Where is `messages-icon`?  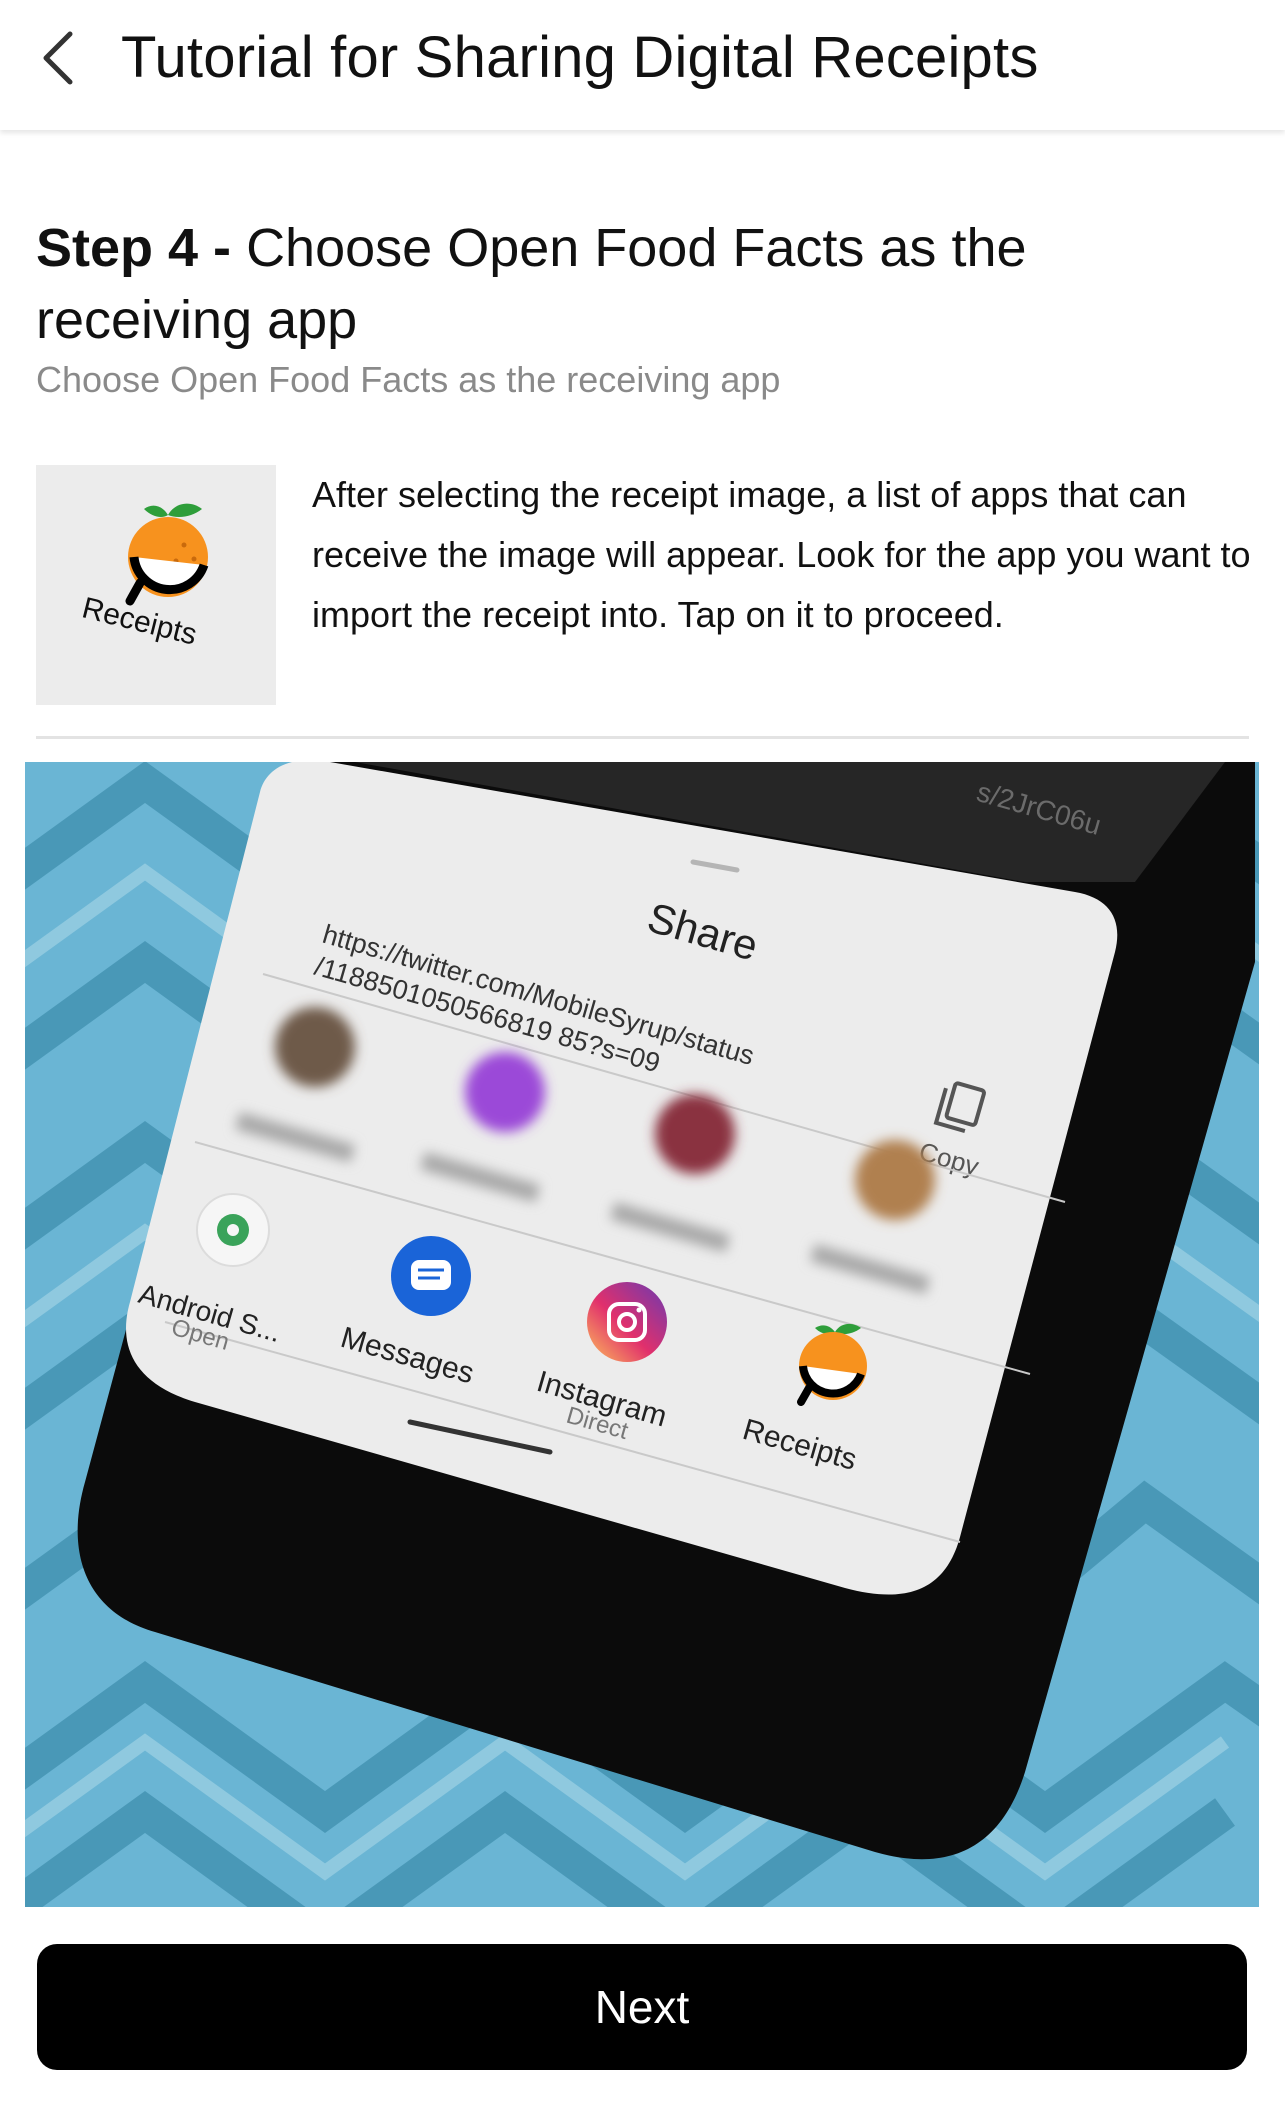
messages-icon is located at coordinates (431, 1275).